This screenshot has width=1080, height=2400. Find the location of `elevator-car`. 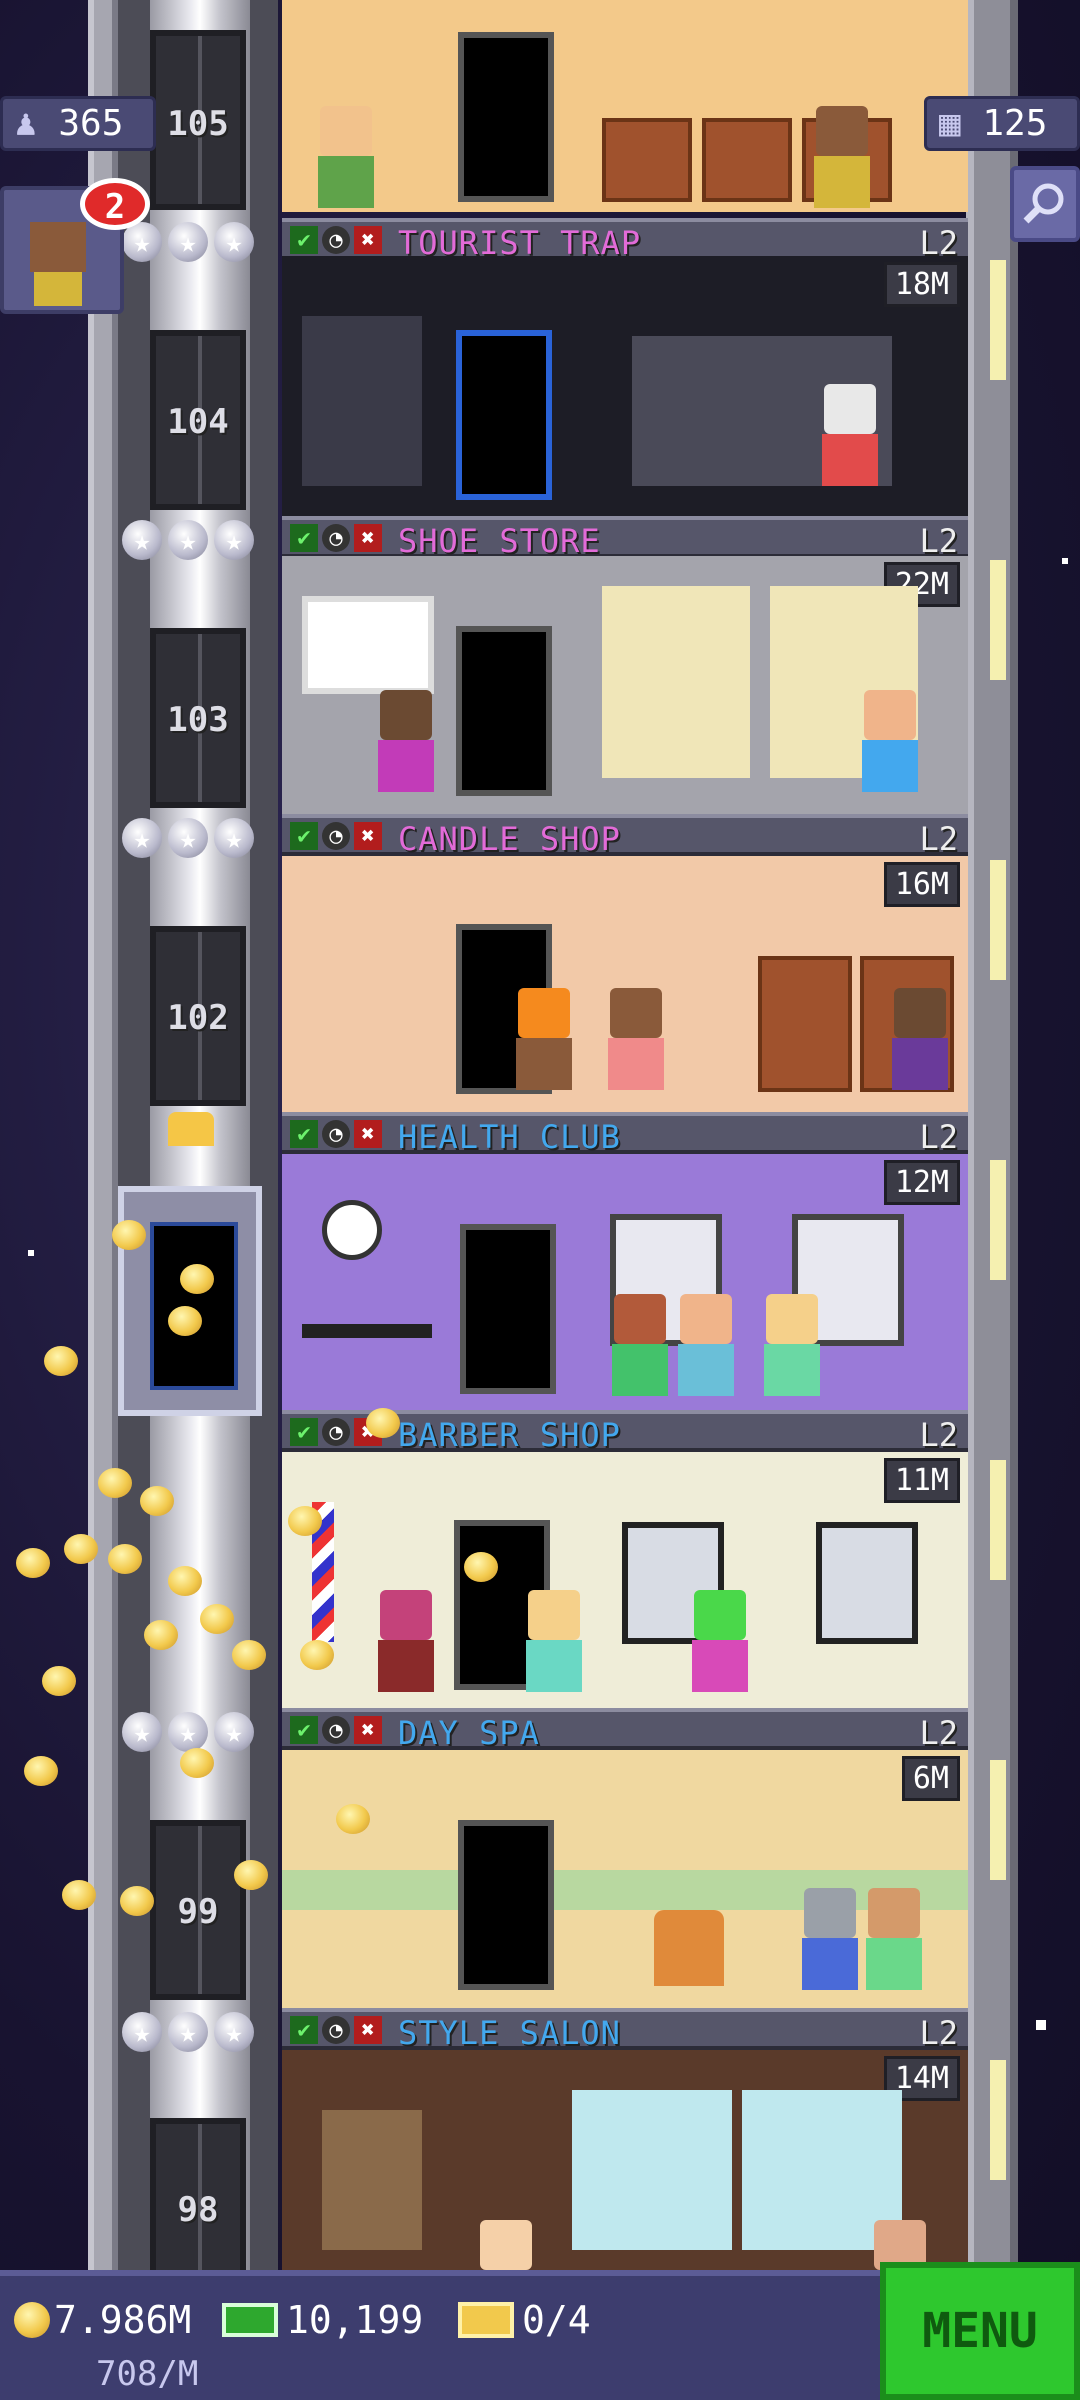

elevator-car is located at coordinates (190, 1301).